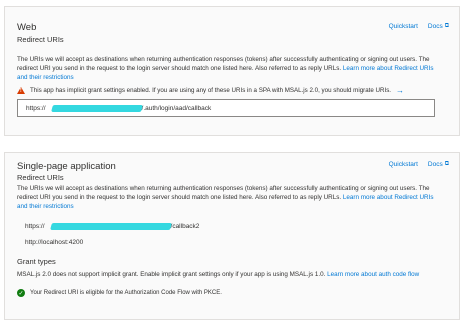 The width and height of the screenshot is (474, 327). Describe the element at coordinates (36, 261) in the screenshot. I see `grant-types-label: Grant types` at that location.